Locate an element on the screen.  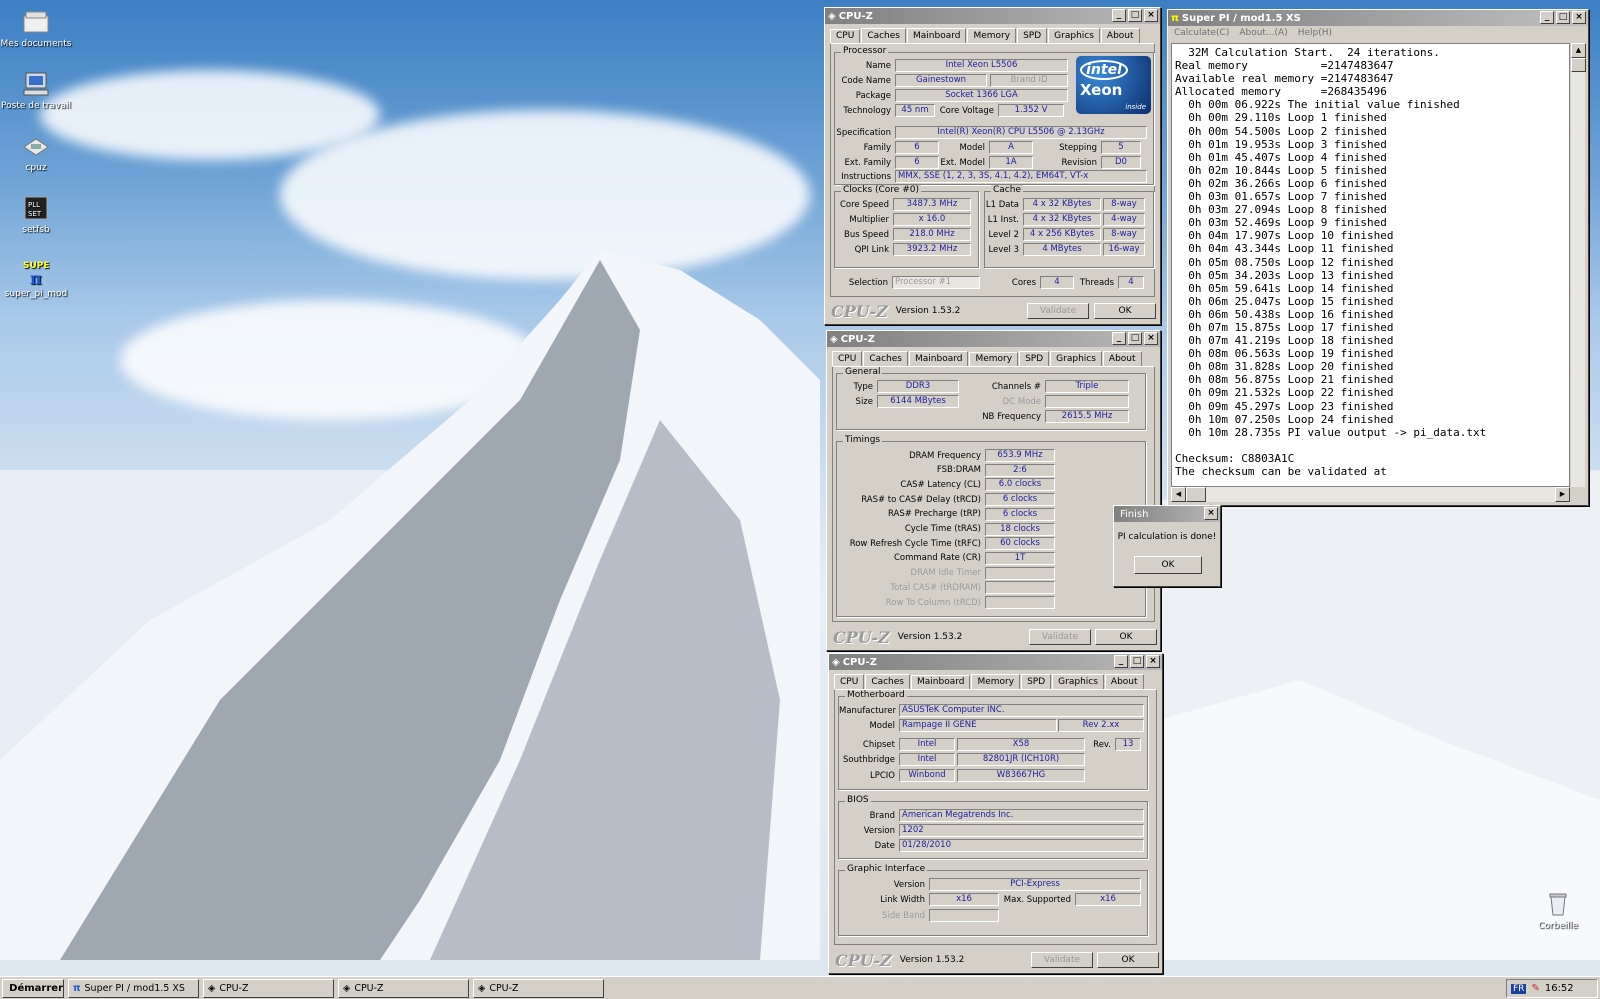
language-indicator: FR is located at coordinates (1519, 988).